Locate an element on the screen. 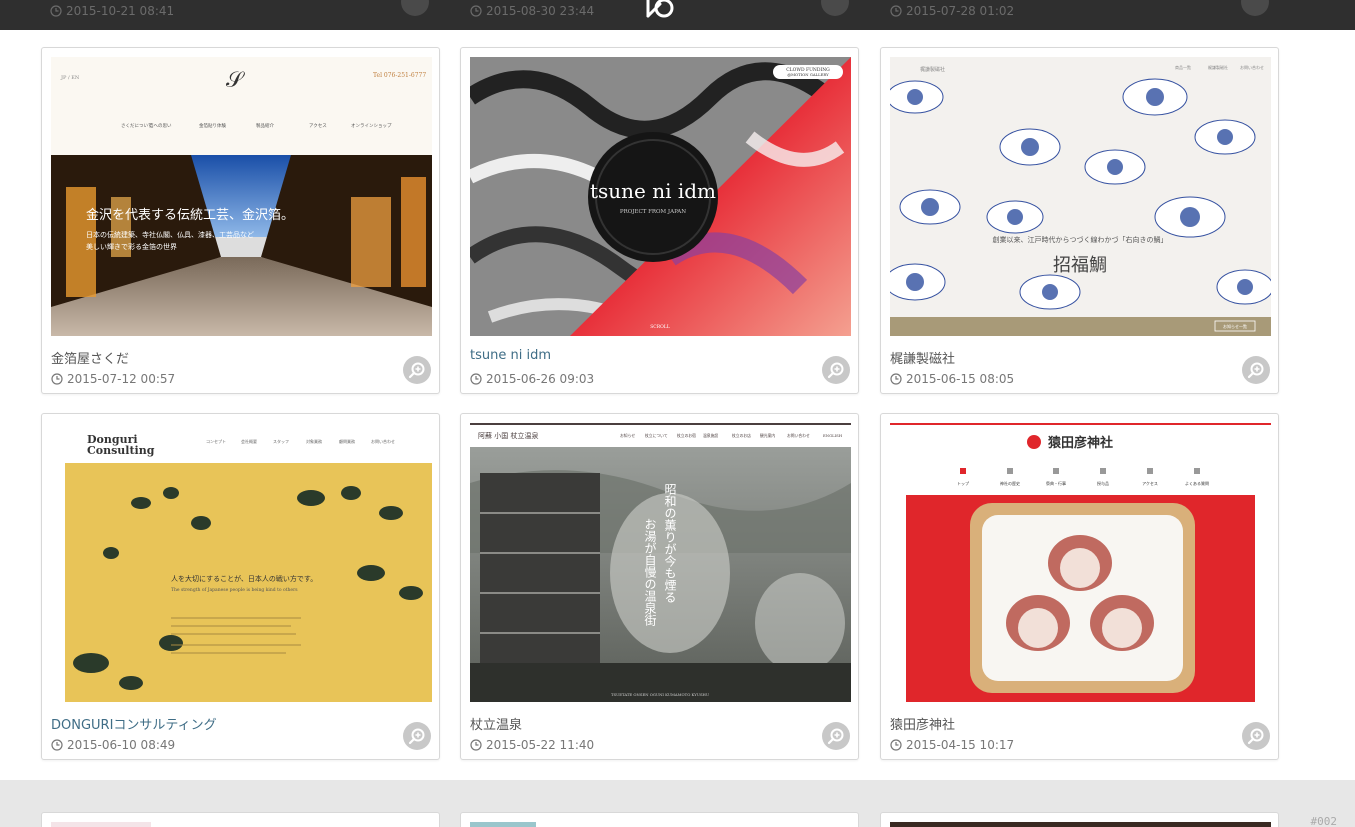 This screenshot has height=827, width=1355. tel-text: Tel 076-251-6777 is located at coordinates (399, 75).